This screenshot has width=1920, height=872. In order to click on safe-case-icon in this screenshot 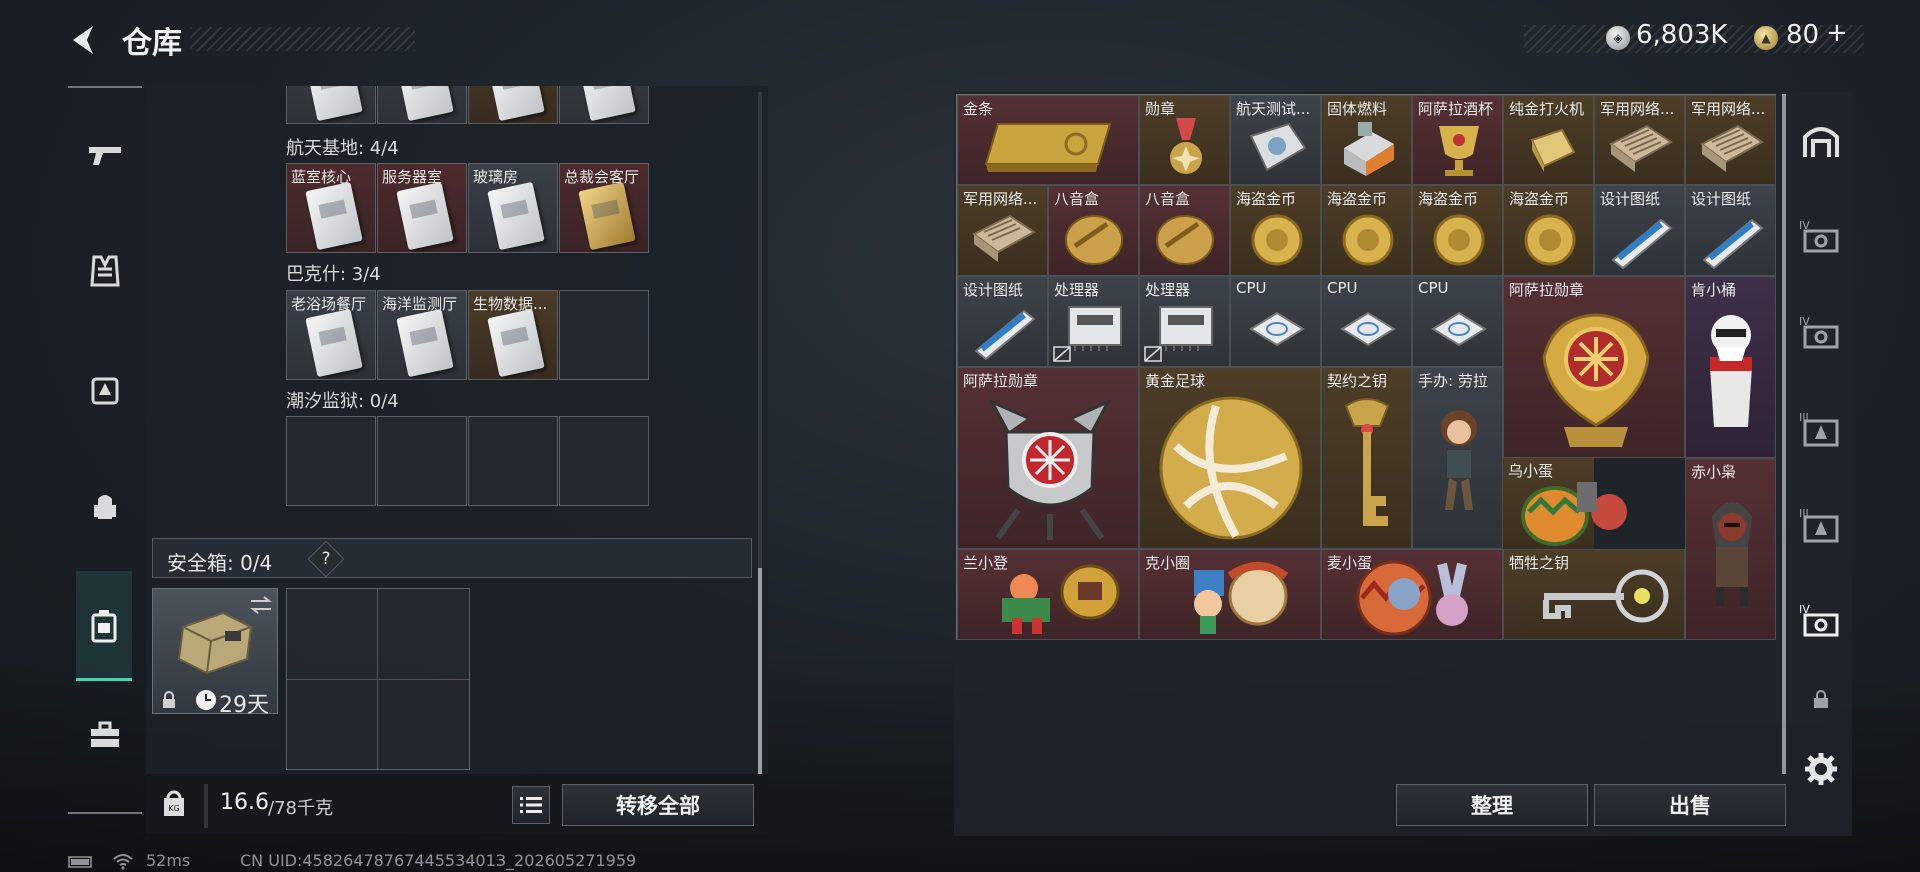, I will do `click(104, 626)`.